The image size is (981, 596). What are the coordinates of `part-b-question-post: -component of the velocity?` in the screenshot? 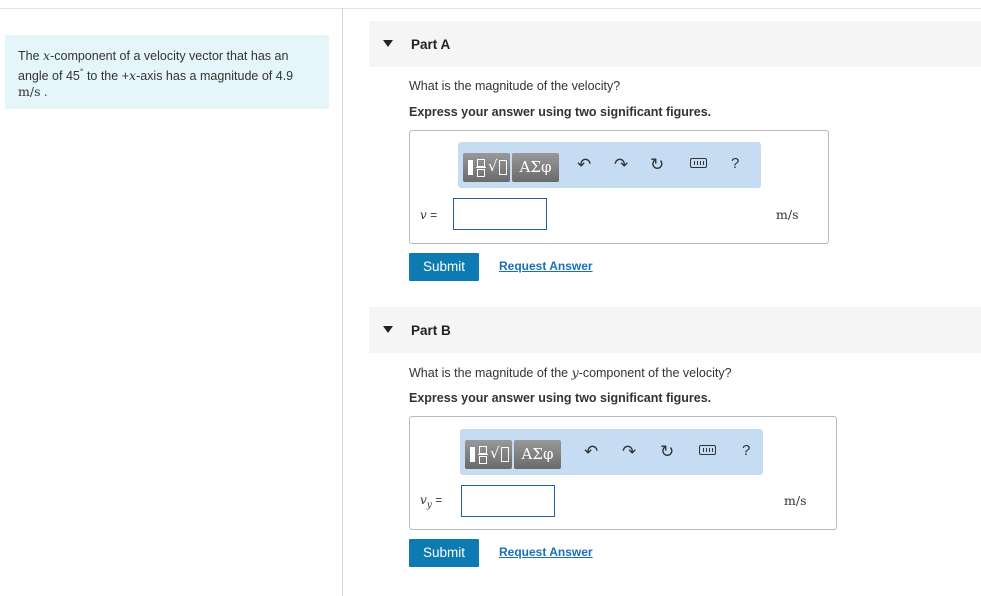 It's located at (655, 373).